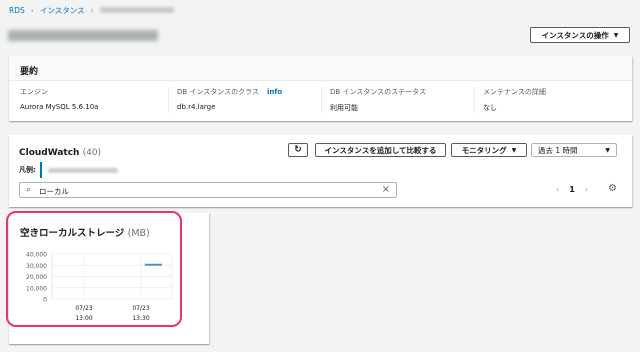 This screenshot has width=640, height=352. Describe the element at coordinates (490, 108) in the screenshot. I see `maintenance-value: なし` at that location.